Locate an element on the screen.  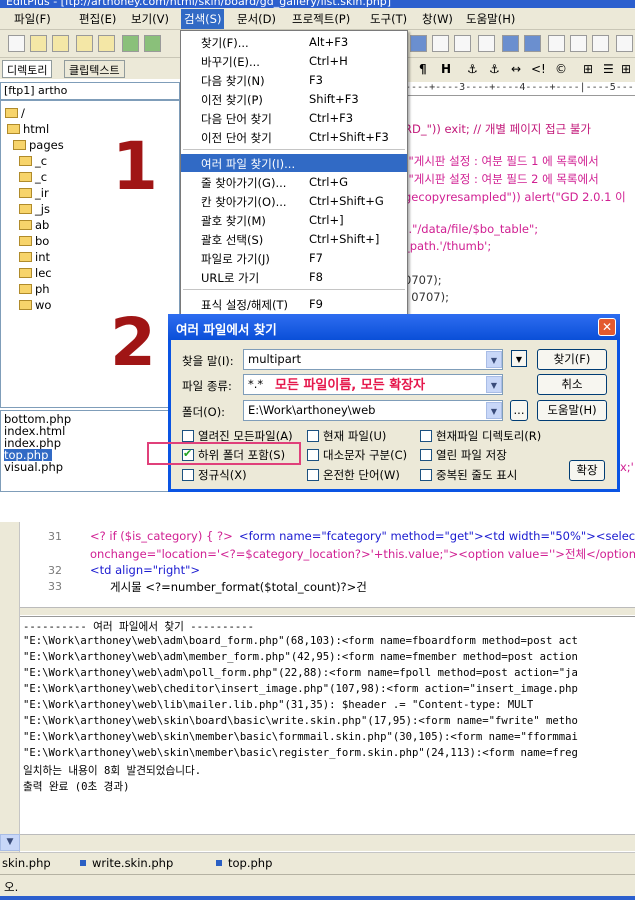
tree-node: lec is located at coordinates (35, 274).